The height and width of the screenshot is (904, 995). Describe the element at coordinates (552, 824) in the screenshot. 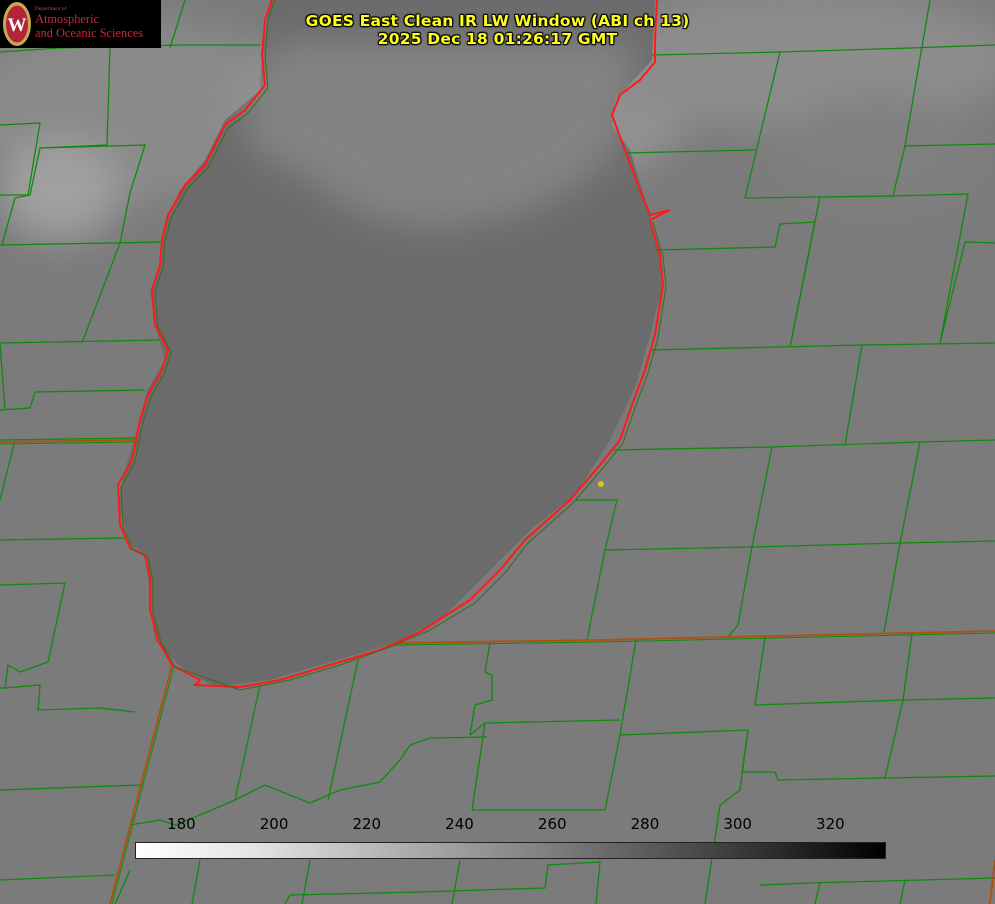

I see `colorbar-tick-label: 260` at that location.